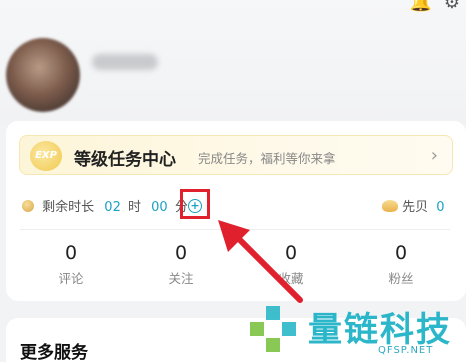 Image resolution: width=466 pixels, height=362 pixels. What do you see at coordinates (406, 350) in the screenshot?
I see `watermark-url: QFSP.NET` at bounding box center [406, 350].